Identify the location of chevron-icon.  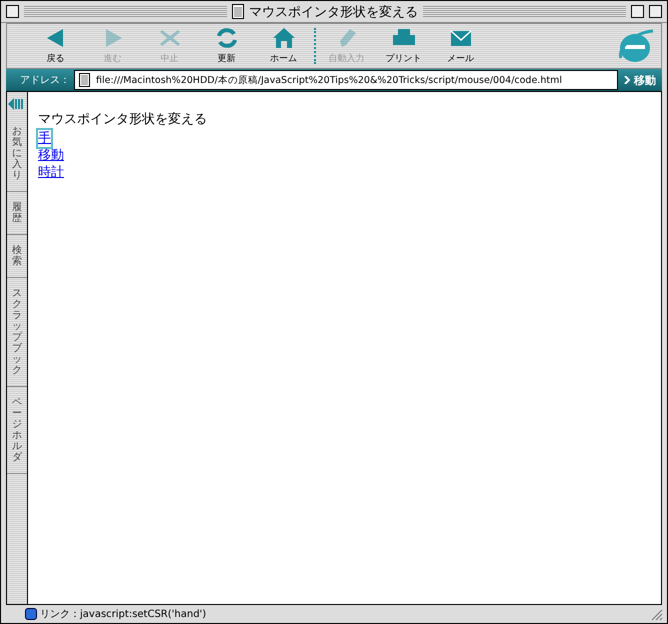
(627, 80).